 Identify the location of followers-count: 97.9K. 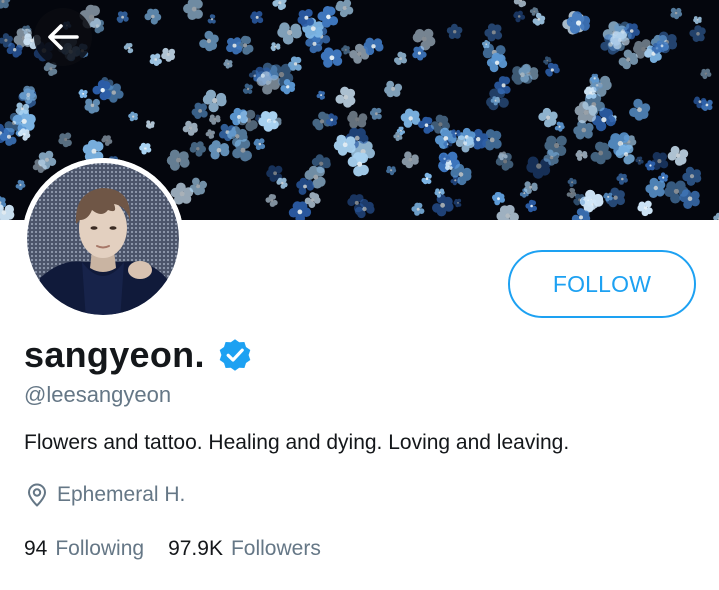
(195, 548).